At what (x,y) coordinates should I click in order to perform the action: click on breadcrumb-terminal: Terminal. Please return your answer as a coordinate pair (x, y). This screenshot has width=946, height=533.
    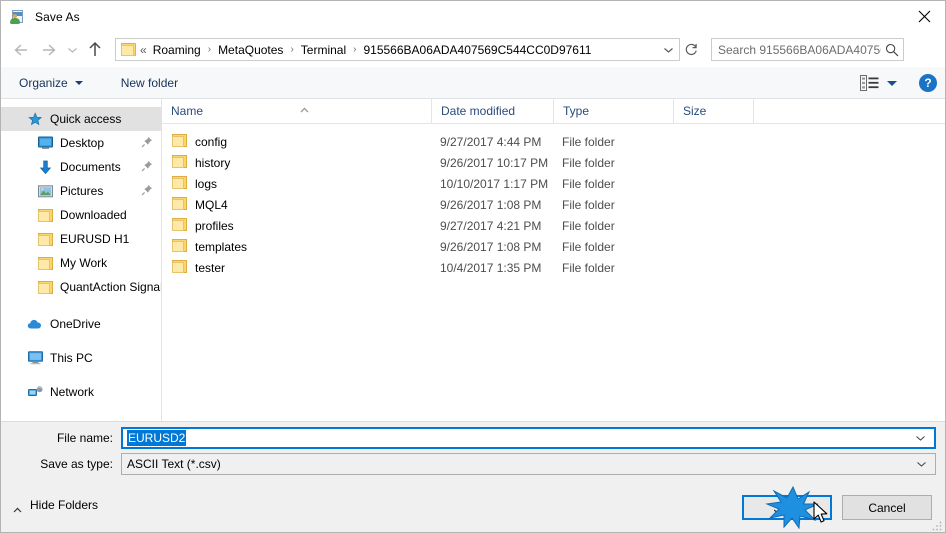
    Looking at the image, I should click on (323, 50).